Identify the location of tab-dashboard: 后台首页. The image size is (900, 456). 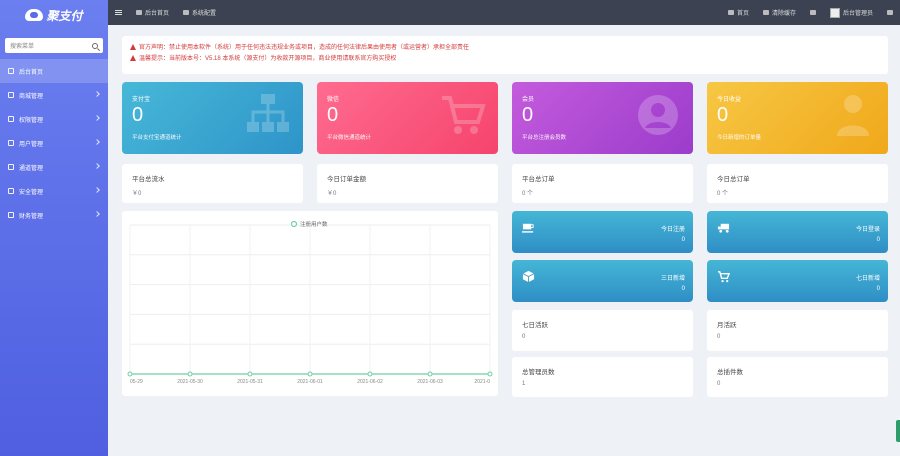
(152, 12).